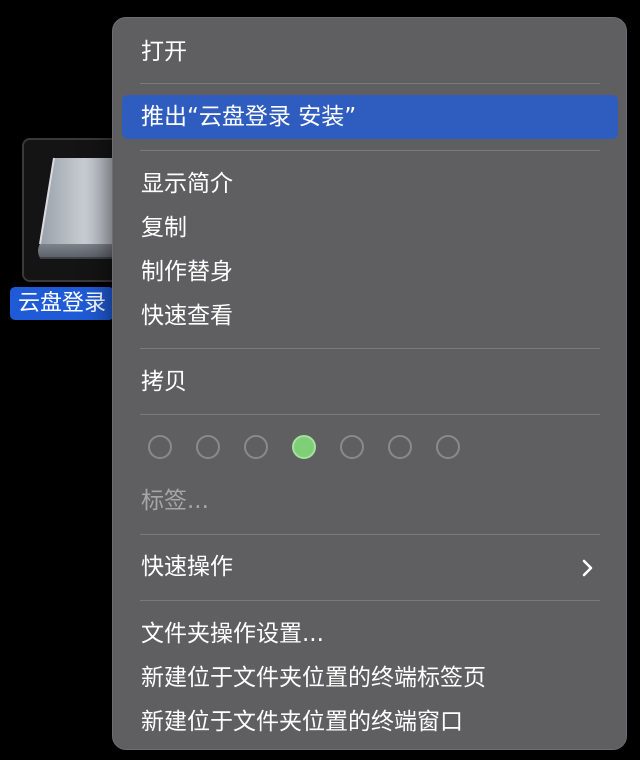 Image resolution: width=640 pixels, height=760 pixels. I want to click on menu-item-new-terminal-window: 新建位于文件夹位置的终端窗口, so click(302, 722).